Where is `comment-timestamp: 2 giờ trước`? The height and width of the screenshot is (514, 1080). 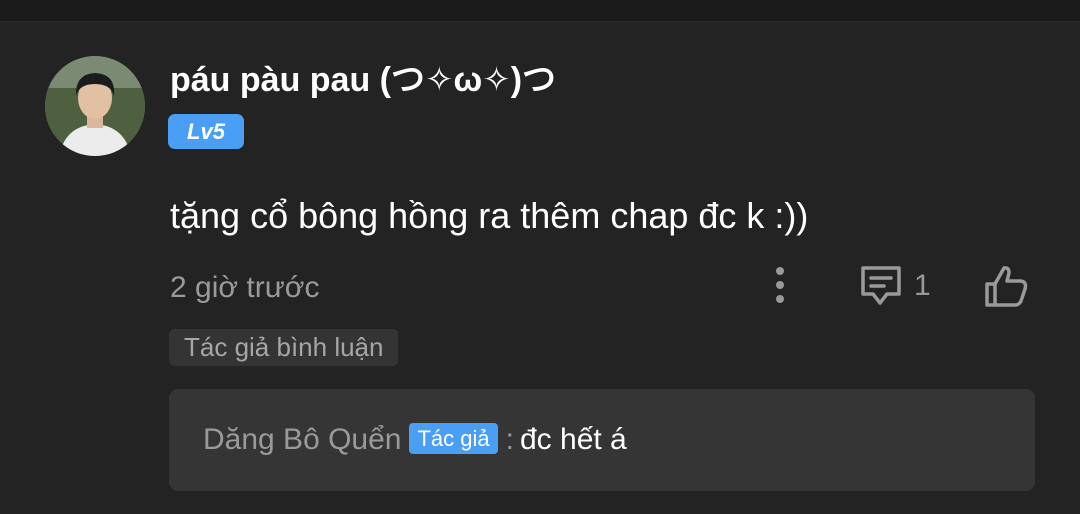 comment-timestamp: 2 giờ trước is located at coordinates (245, 287).